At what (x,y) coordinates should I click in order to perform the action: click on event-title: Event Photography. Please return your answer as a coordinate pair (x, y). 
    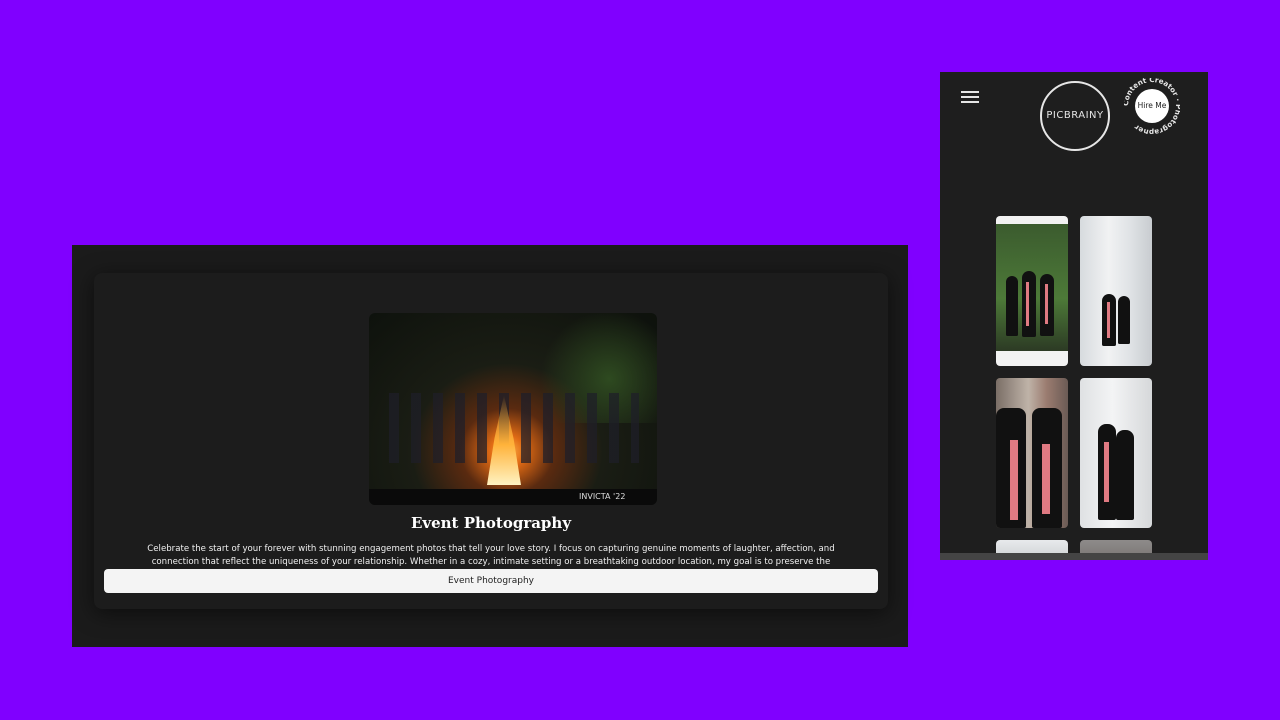
    Looking at the image, I should click on (491, 523).